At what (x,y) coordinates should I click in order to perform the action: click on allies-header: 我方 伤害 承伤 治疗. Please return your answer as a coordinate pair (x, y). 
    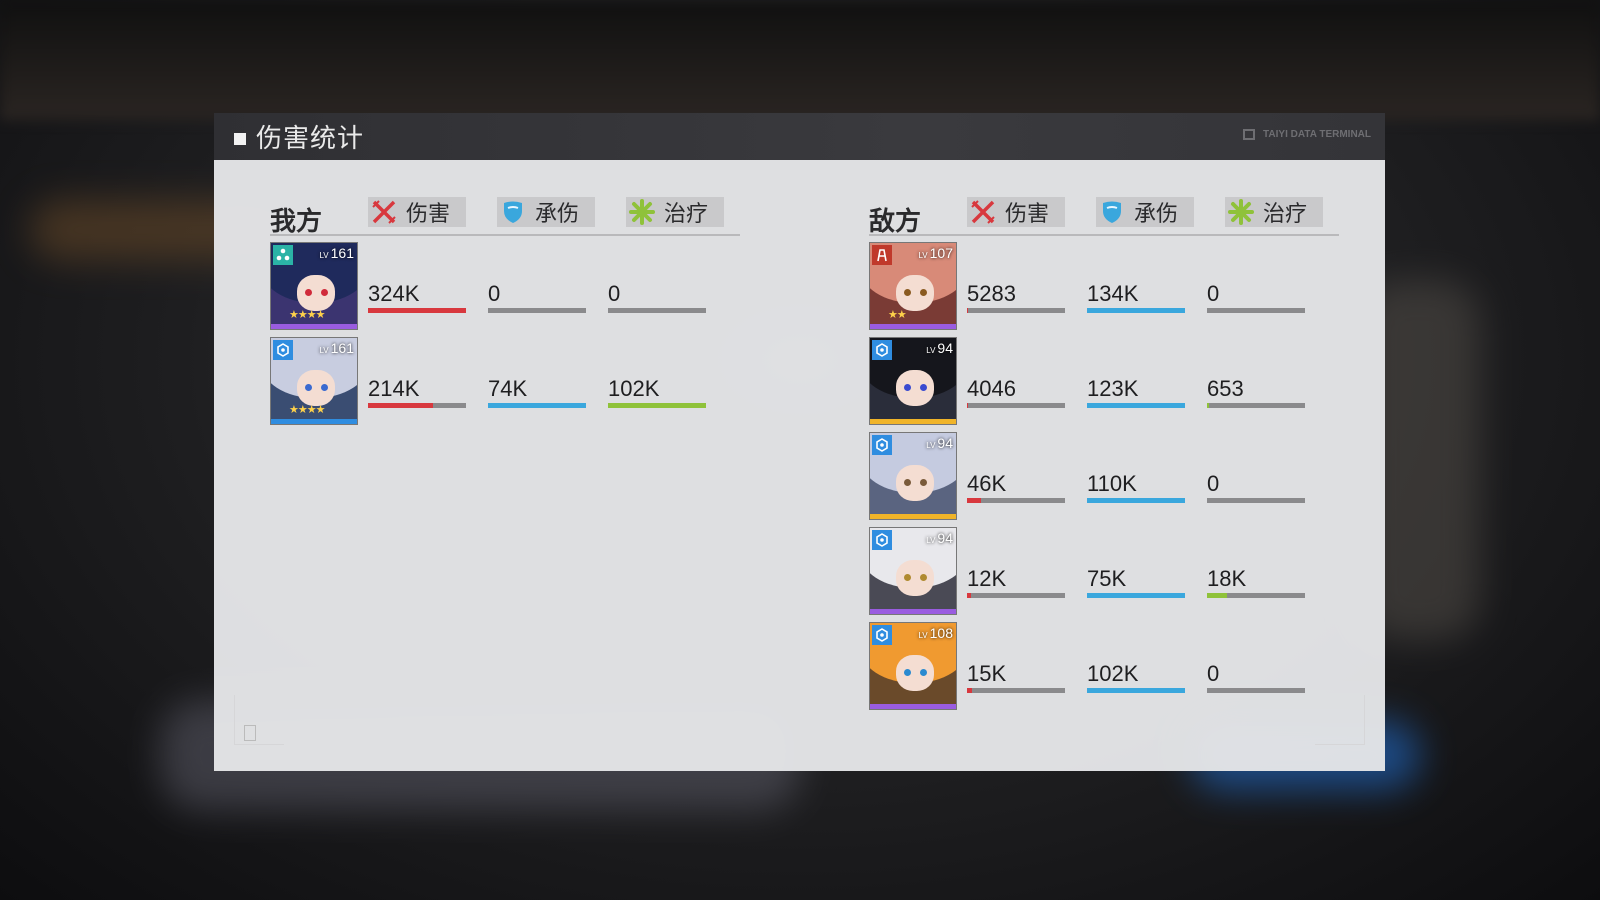
    Looking at the image, I should click on (505, 214).